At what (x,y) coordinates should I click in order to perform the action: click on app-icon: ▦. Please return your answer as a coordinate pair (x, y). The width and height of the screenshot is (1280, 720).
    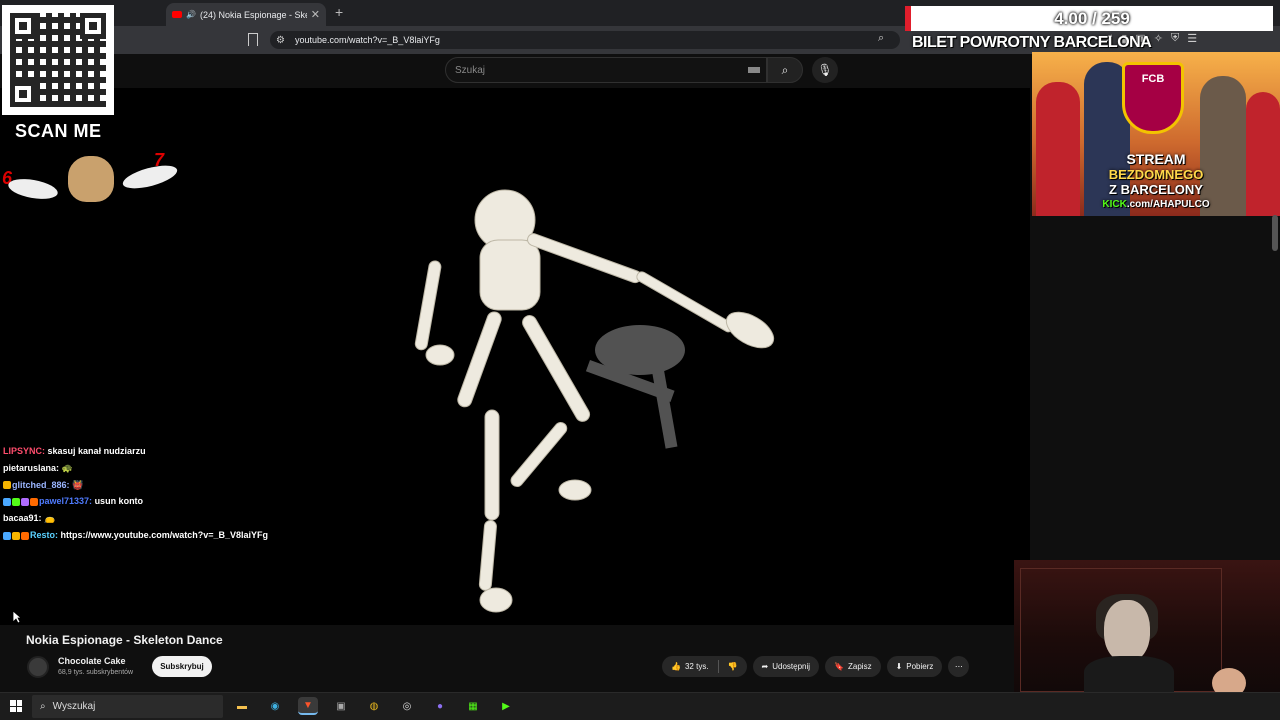
    Looking at the image, I should click on (473, 706).